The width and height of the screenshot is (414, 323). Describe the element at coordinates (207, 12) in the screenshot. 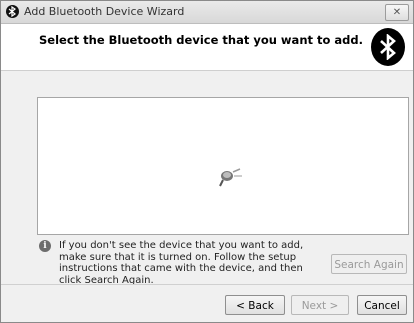

I see `title-bar: Add Bluetooth Device Wizard ✕` at that location.